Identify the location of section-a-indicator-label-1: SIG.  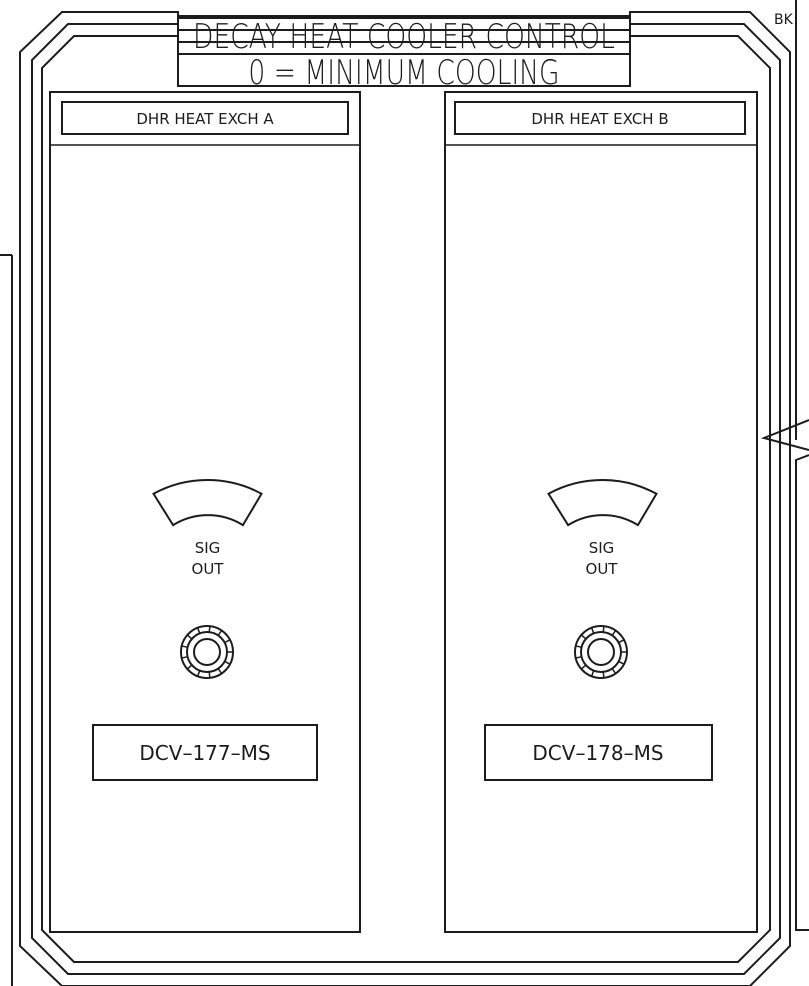
(208, 548).